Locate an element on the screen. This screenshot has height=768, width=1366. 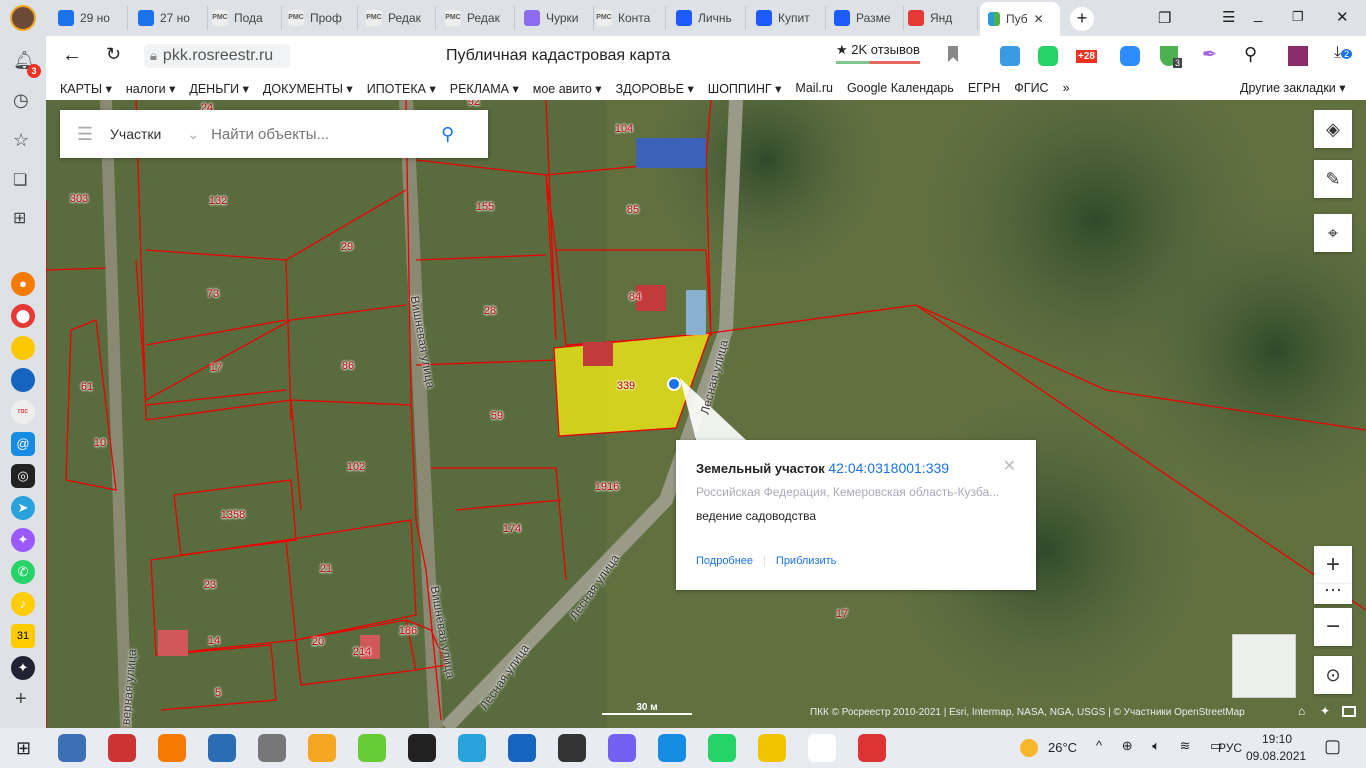
parcel-label: 14 is located at coordinates (214, 641).